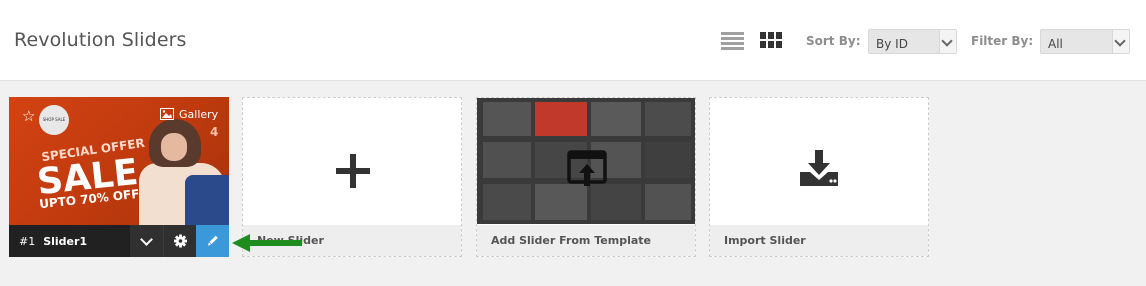 The width and height of the screenshot is (1146, 286). Describe the element at coordinates (571, 240) in the screenshot. I see `template-label: Add Slider From Template` at that location.